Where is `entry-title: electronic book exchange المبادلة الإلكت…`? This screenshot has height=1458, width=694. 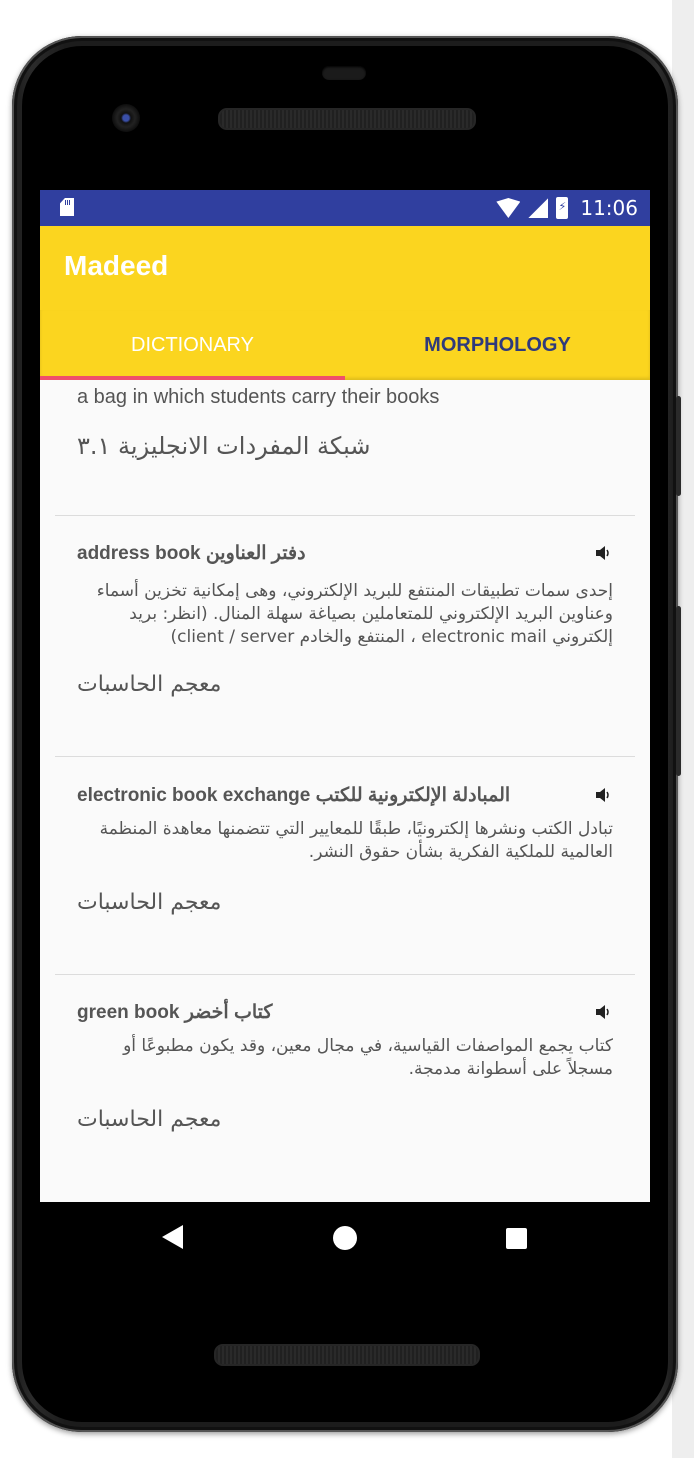 entry-title: electronic book exchange المبادلة الإلكت… is located at coordinates (294, 795).